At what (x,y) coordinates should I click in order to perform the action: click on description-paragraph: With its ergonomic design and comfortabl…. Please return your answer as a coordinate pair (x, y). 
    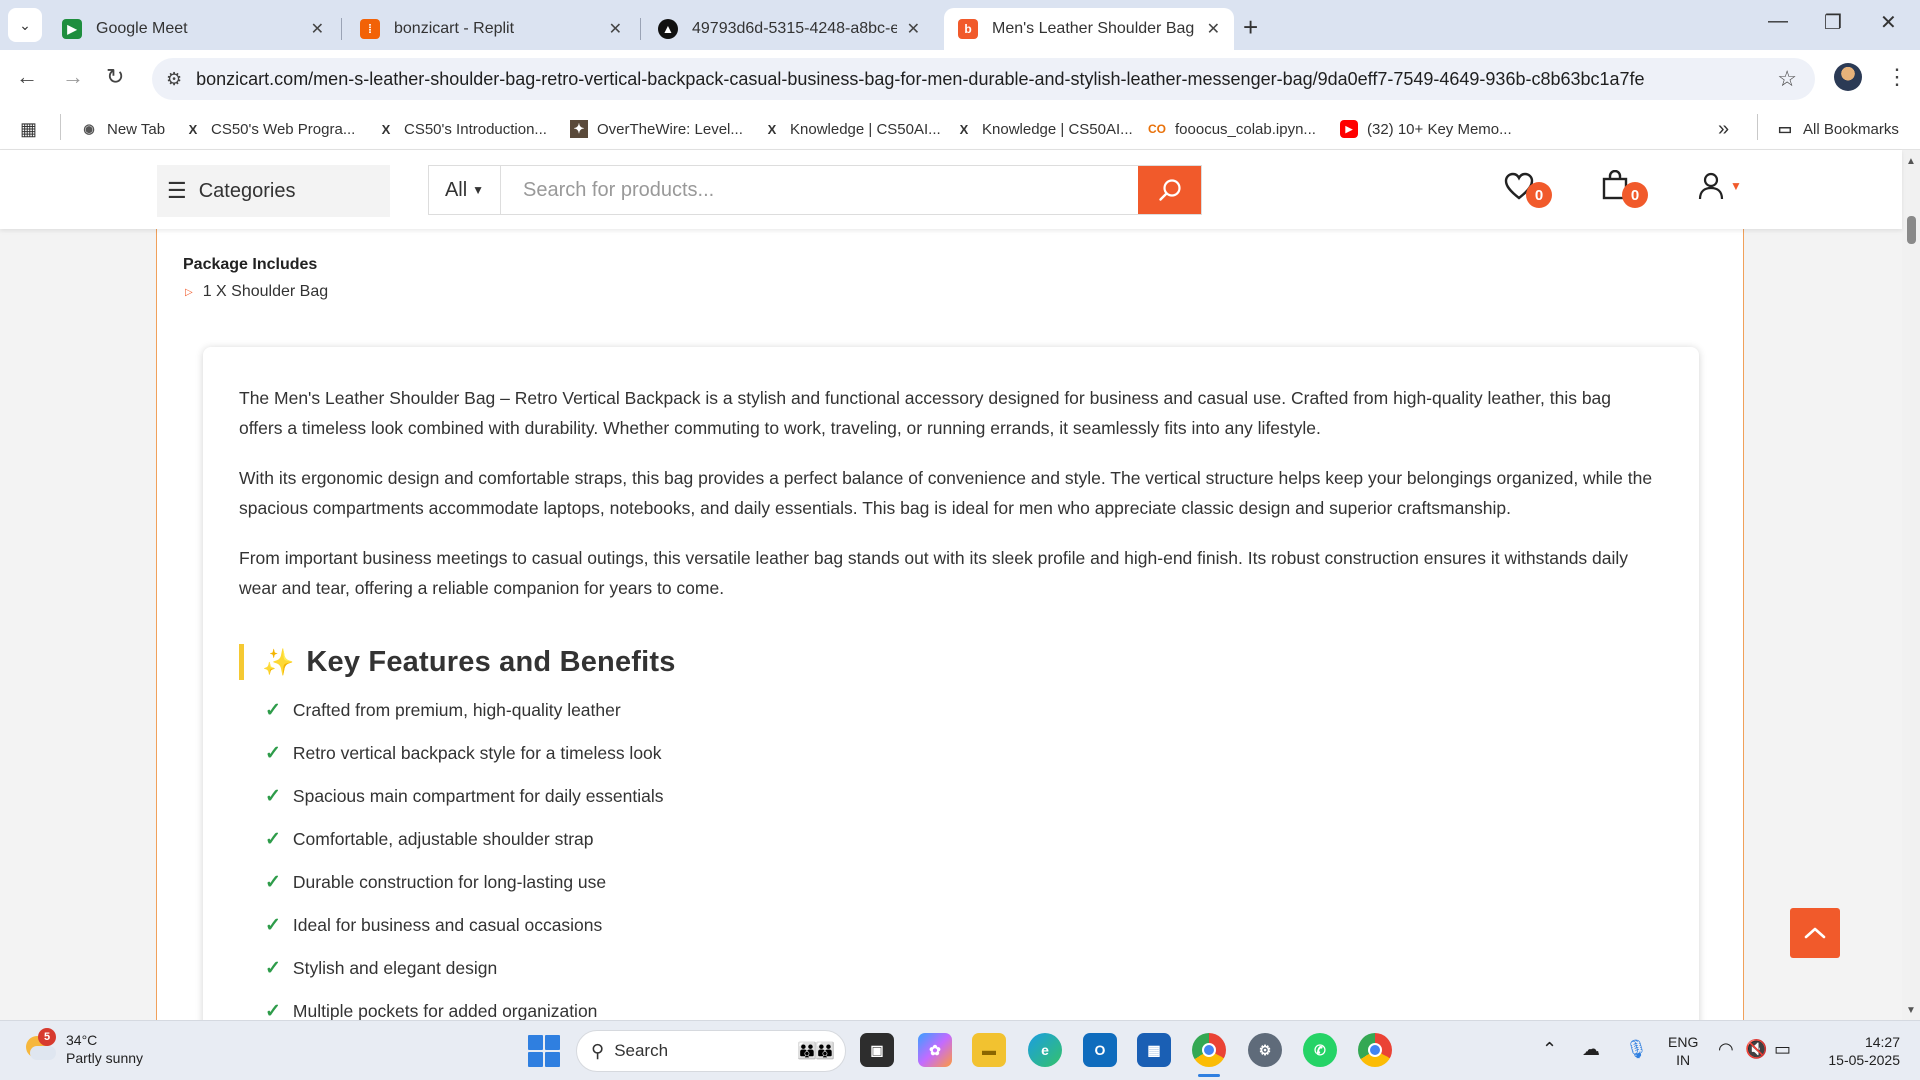
    Looking at the image, I should click on (946, 493).